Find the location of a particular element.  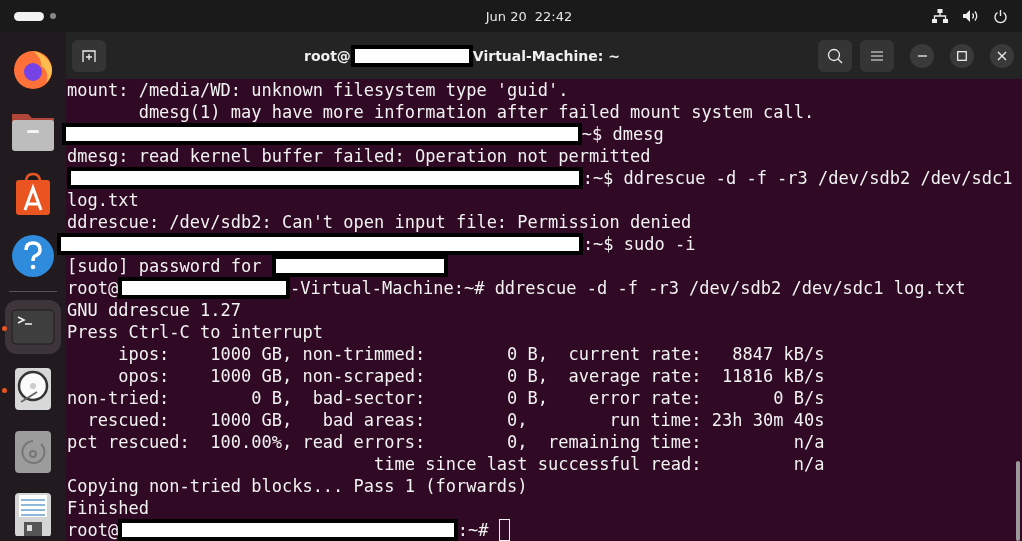

terminal-icon is located at coordinates (33, 327).